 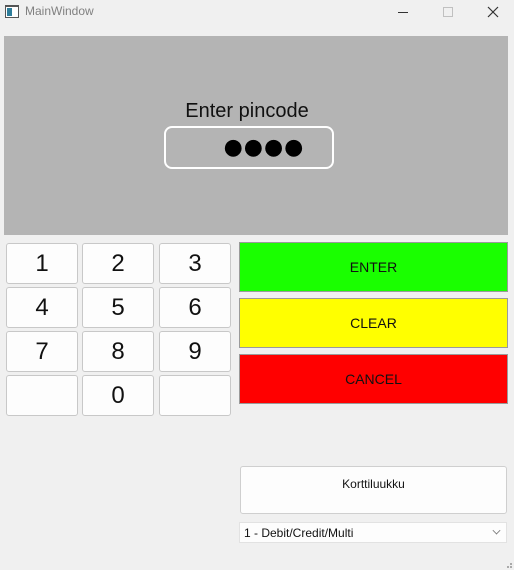 I want to click on pin-masked-value: ●●●●, so click(x=264, y=147).